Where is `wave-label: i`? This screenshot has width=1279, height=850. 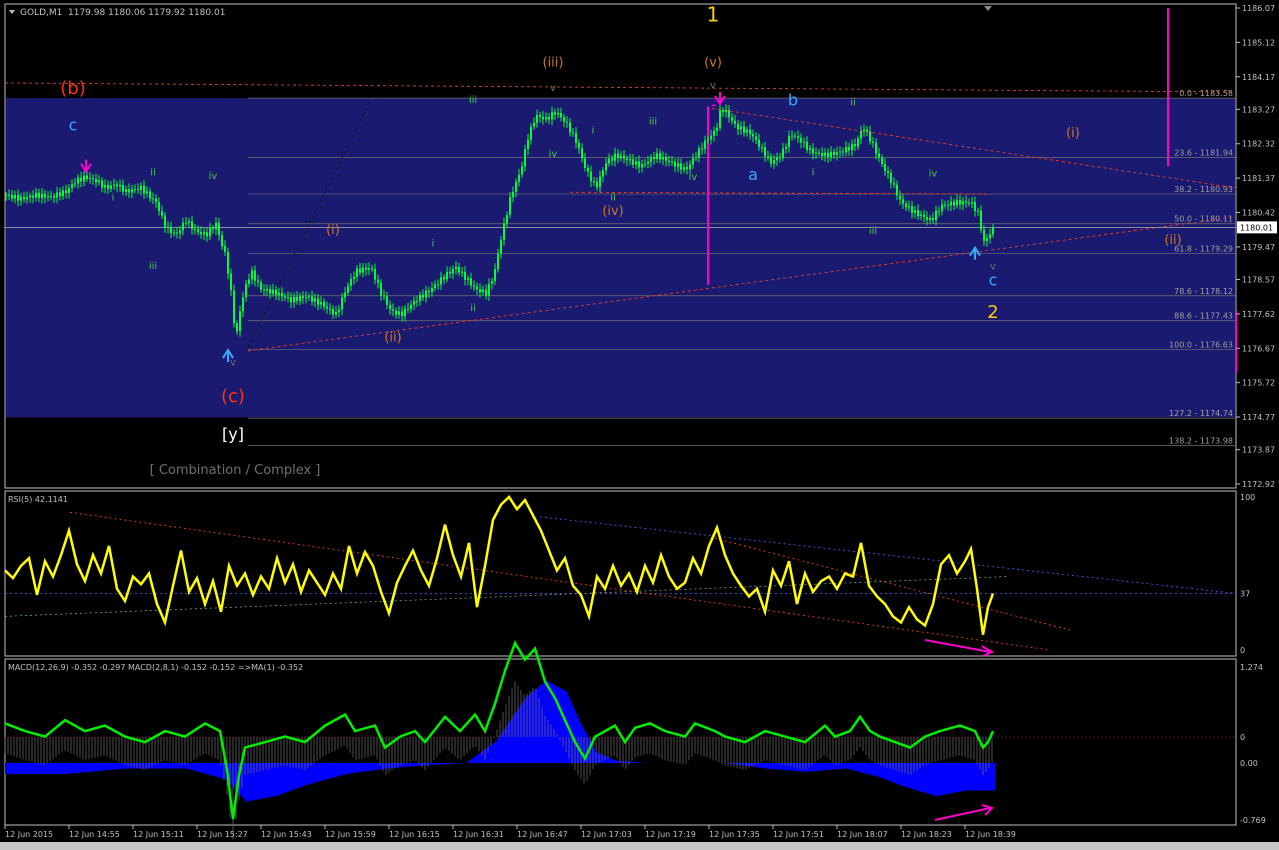
wave-label: i is located at coordinates (593, 131).